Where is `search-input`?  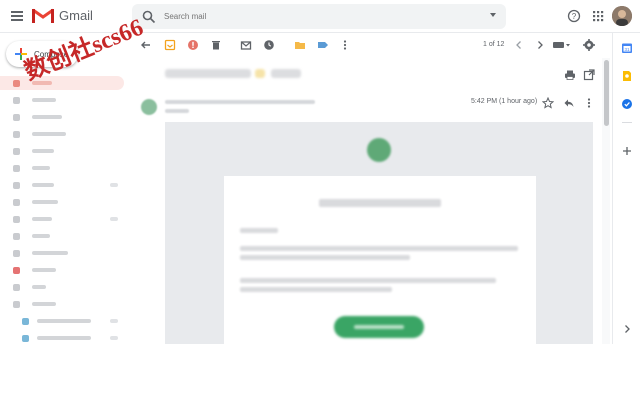
search-input is located at coordinates (314, 16).